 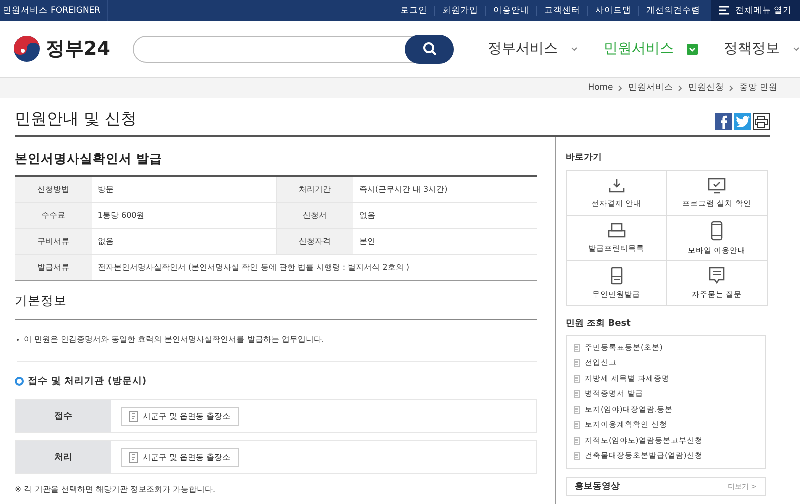 I want to click on twitter-icon, so click(x=743, y=122).